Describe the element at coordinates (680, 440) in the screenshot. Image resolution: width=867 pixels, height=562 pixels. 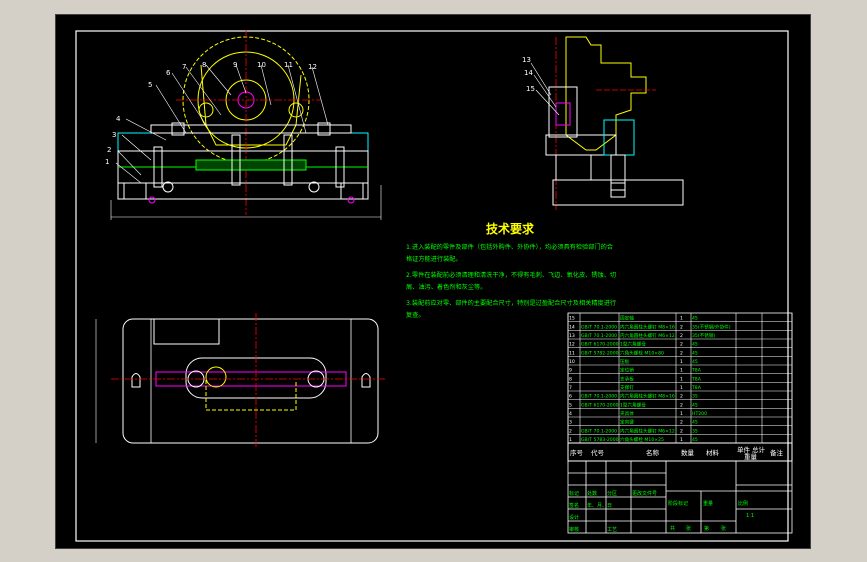
I see `bom-row: 1 GB/T 5783-2000 六角头螺栓 M10×25 1 45` at that location.